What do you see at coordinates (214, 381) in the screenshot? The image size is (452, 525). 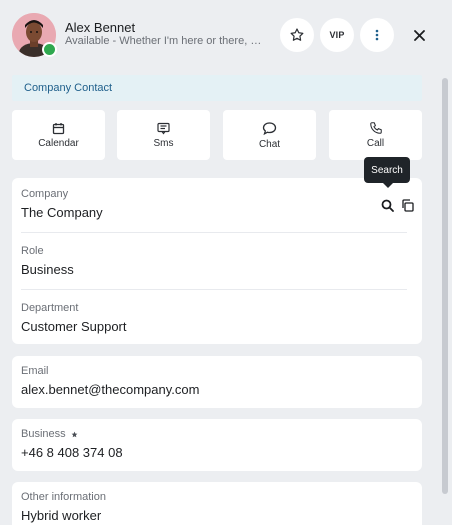 I see `email-field: Email alex.bennet@thecompany.com` at bounding box center [214, 381].